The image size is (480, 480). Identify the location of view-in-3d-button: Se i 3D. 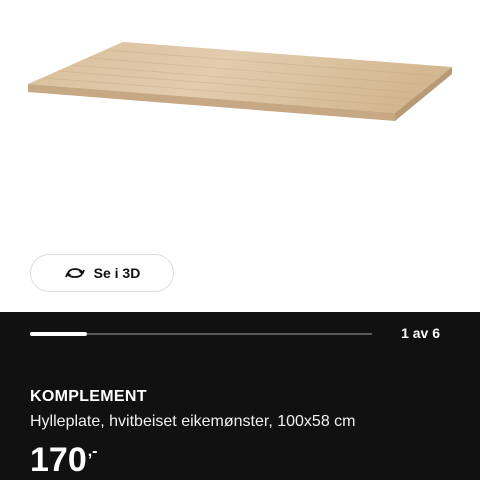
(102, 273).